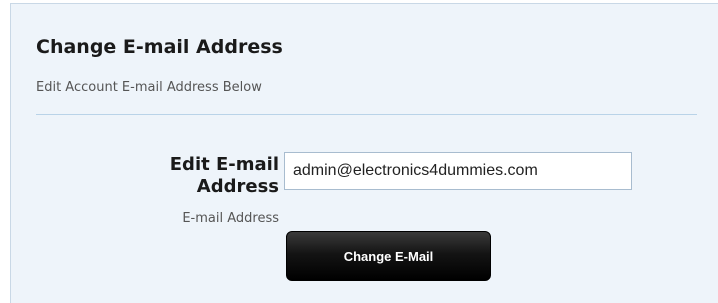 The width and height of the screenshot is (718, 303). I want to click on email-field-hint: E-mail Address, so click(230, 218).